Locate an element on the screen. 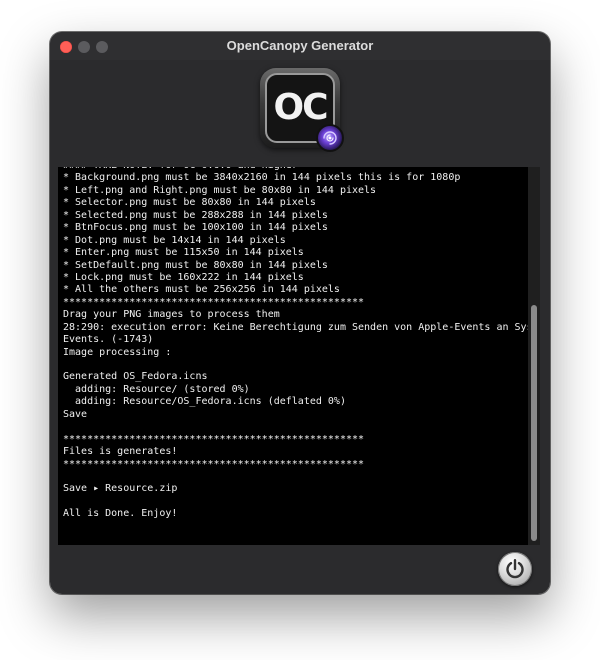  console-line: * Lock.png must be 160x222 in 144 pixels is located at coordinates (183, 277).